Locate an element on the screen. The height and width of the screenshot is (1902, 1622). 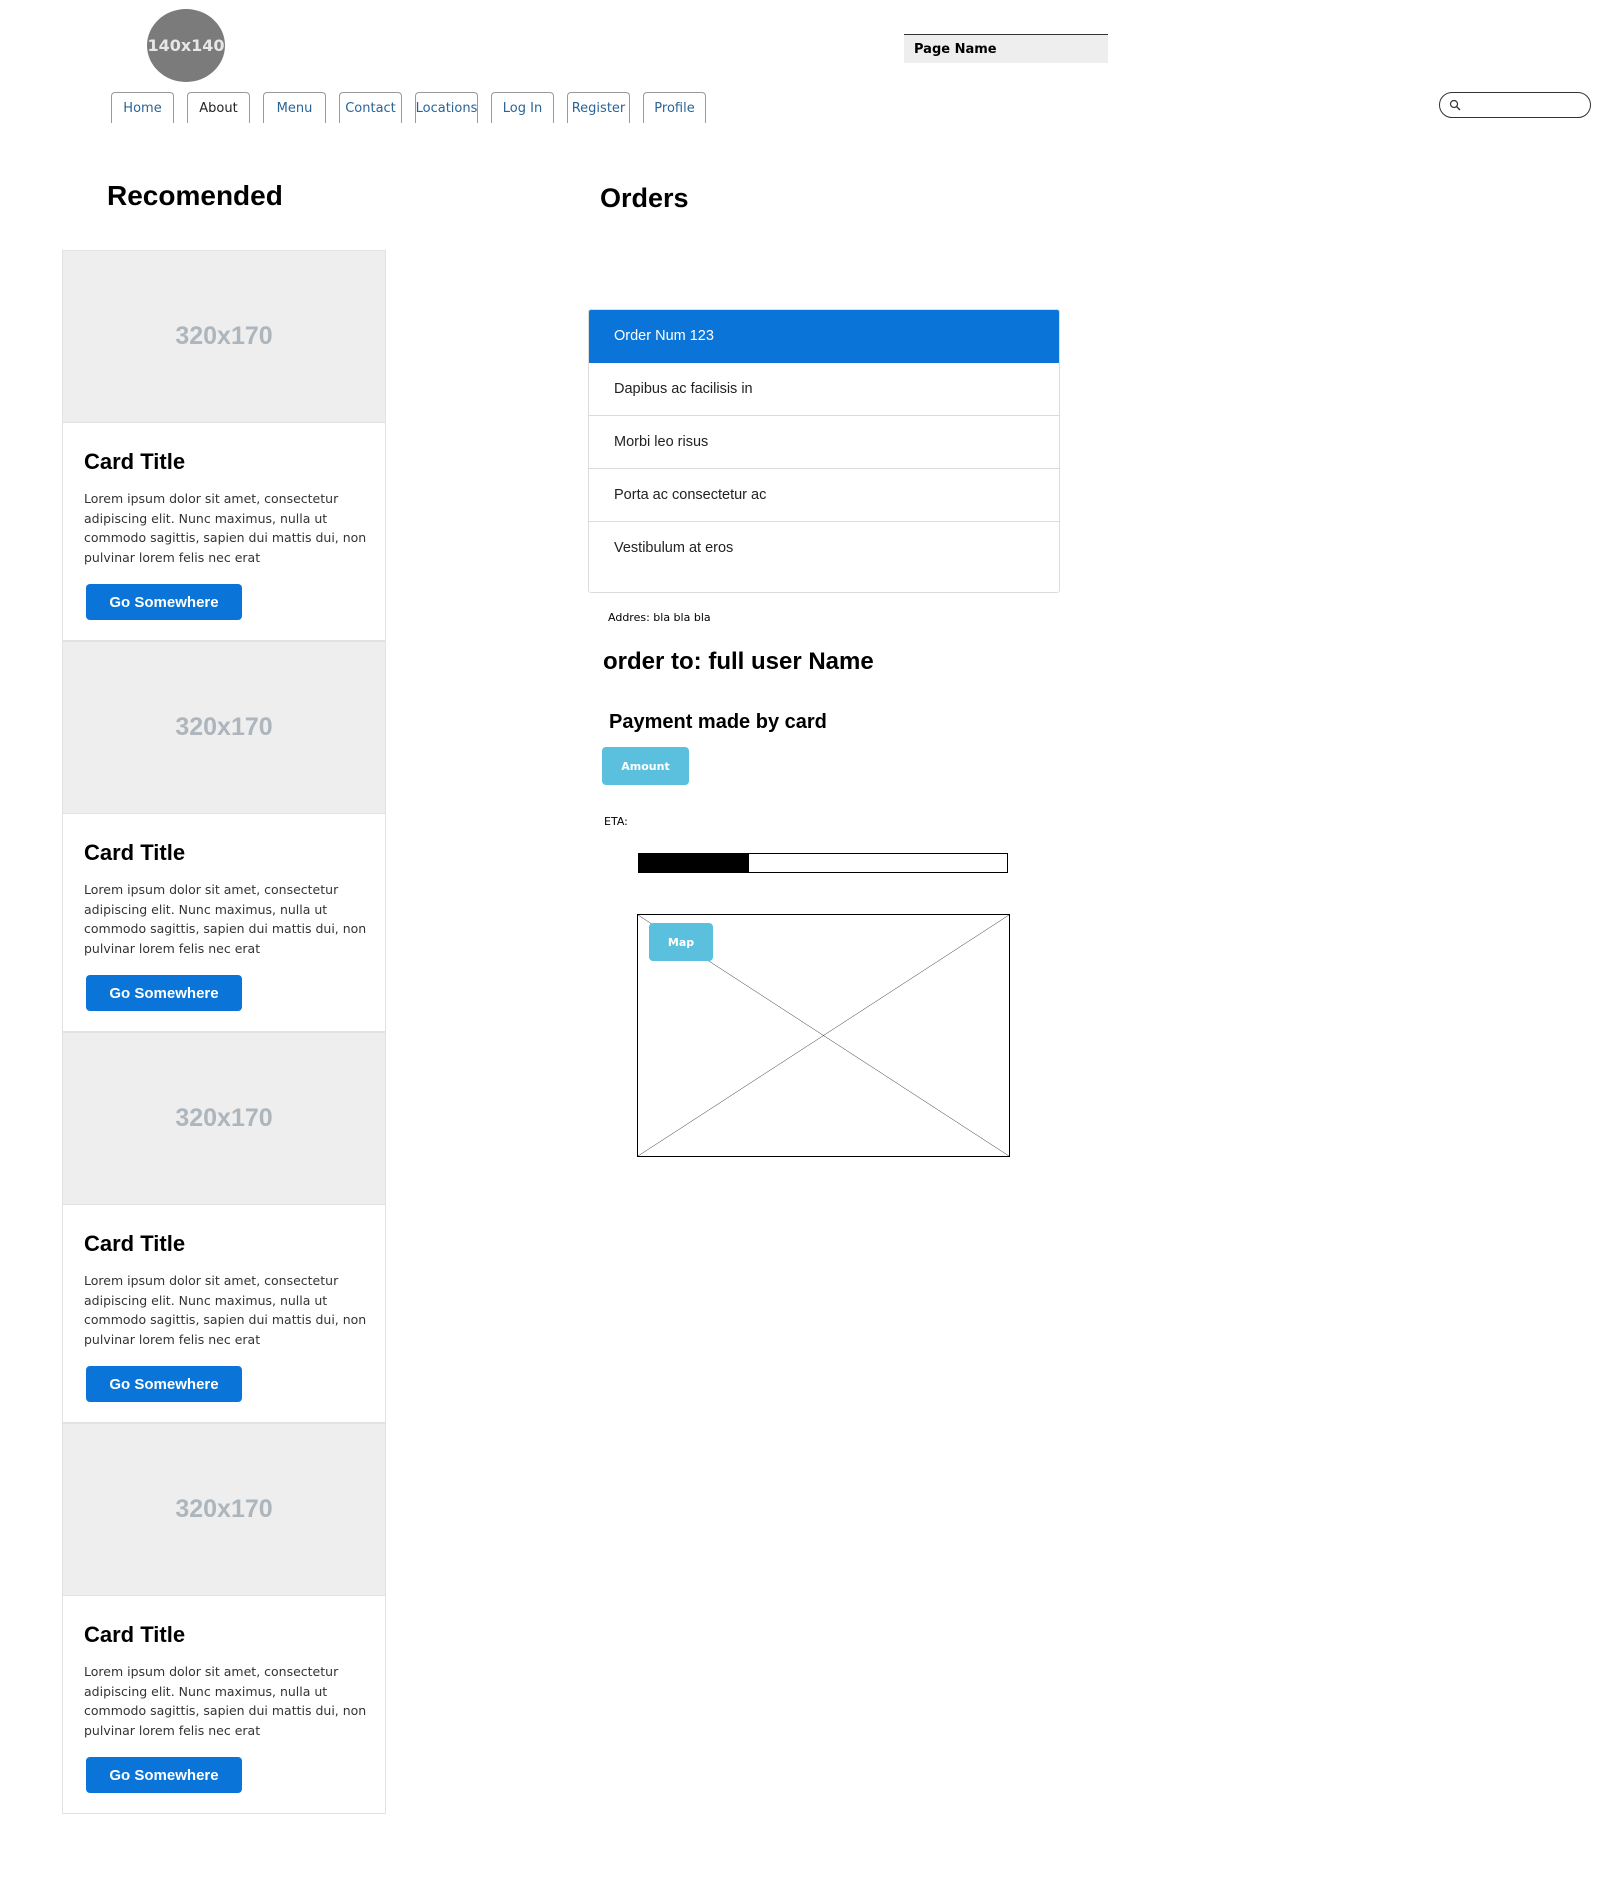
page-name-label: Page Name is located at coordinates (1006, 48).